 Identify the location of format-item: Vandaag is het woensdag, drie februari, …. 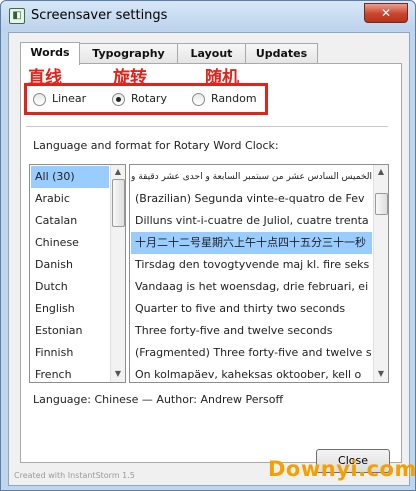
(251, 287).